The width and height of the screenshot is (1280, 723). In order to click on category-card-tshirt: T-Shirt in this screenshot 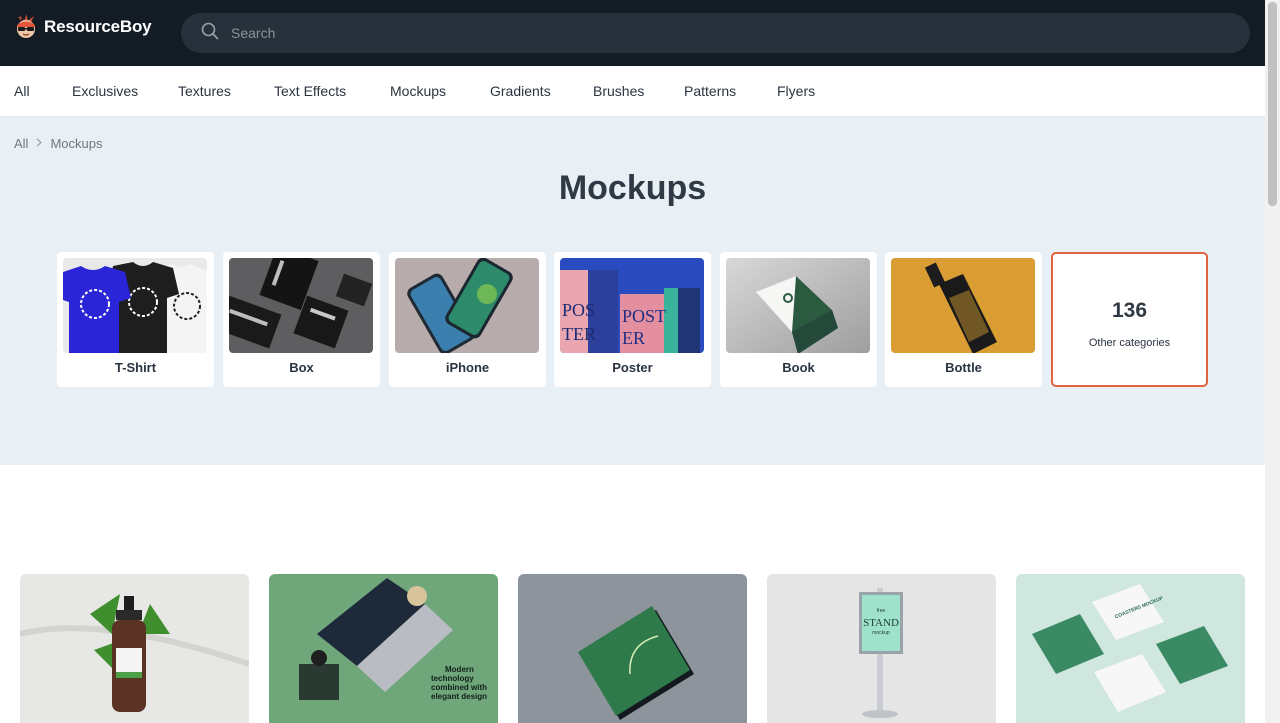, I will do `click(135, 319)`.